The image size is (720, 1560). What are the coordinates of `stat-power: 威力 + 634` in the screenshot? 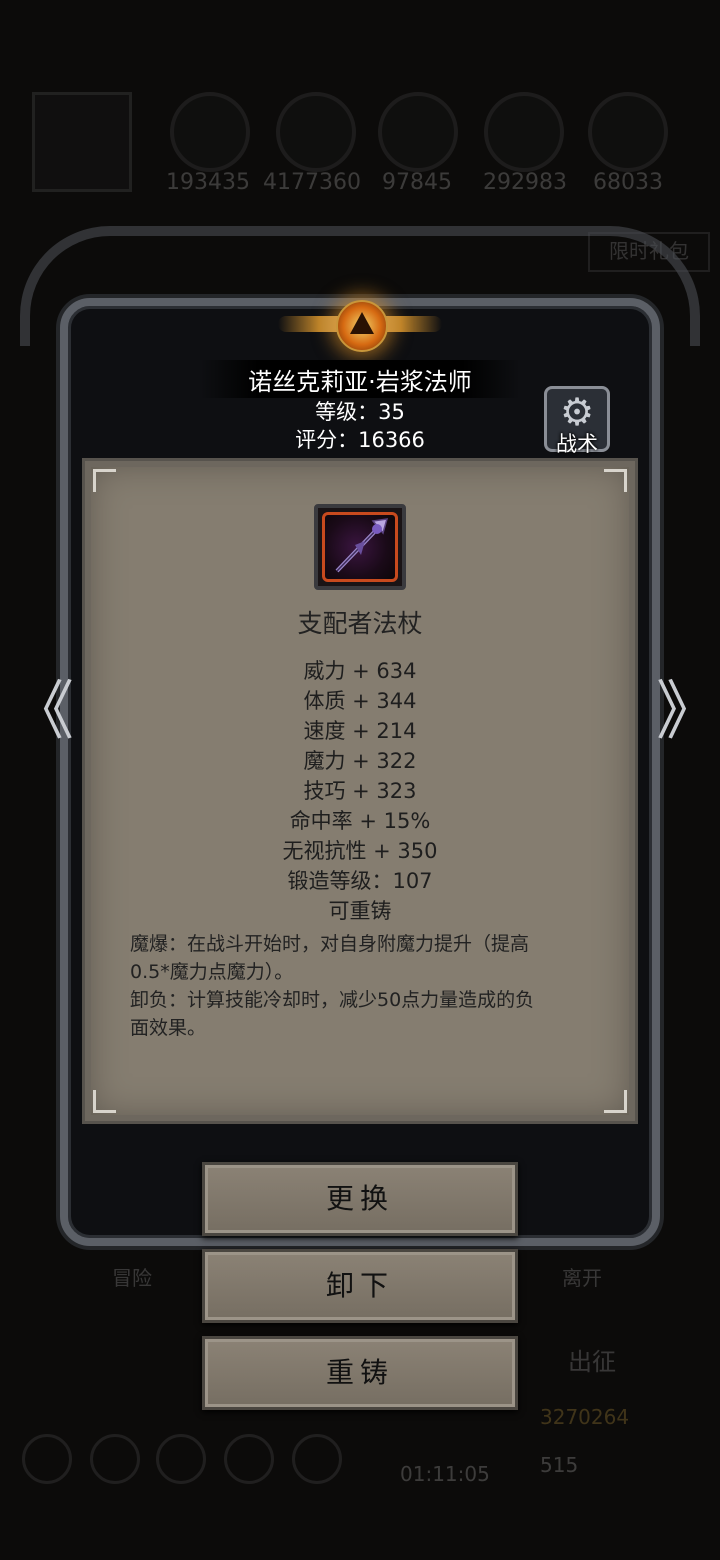 It's located at (360, 671).